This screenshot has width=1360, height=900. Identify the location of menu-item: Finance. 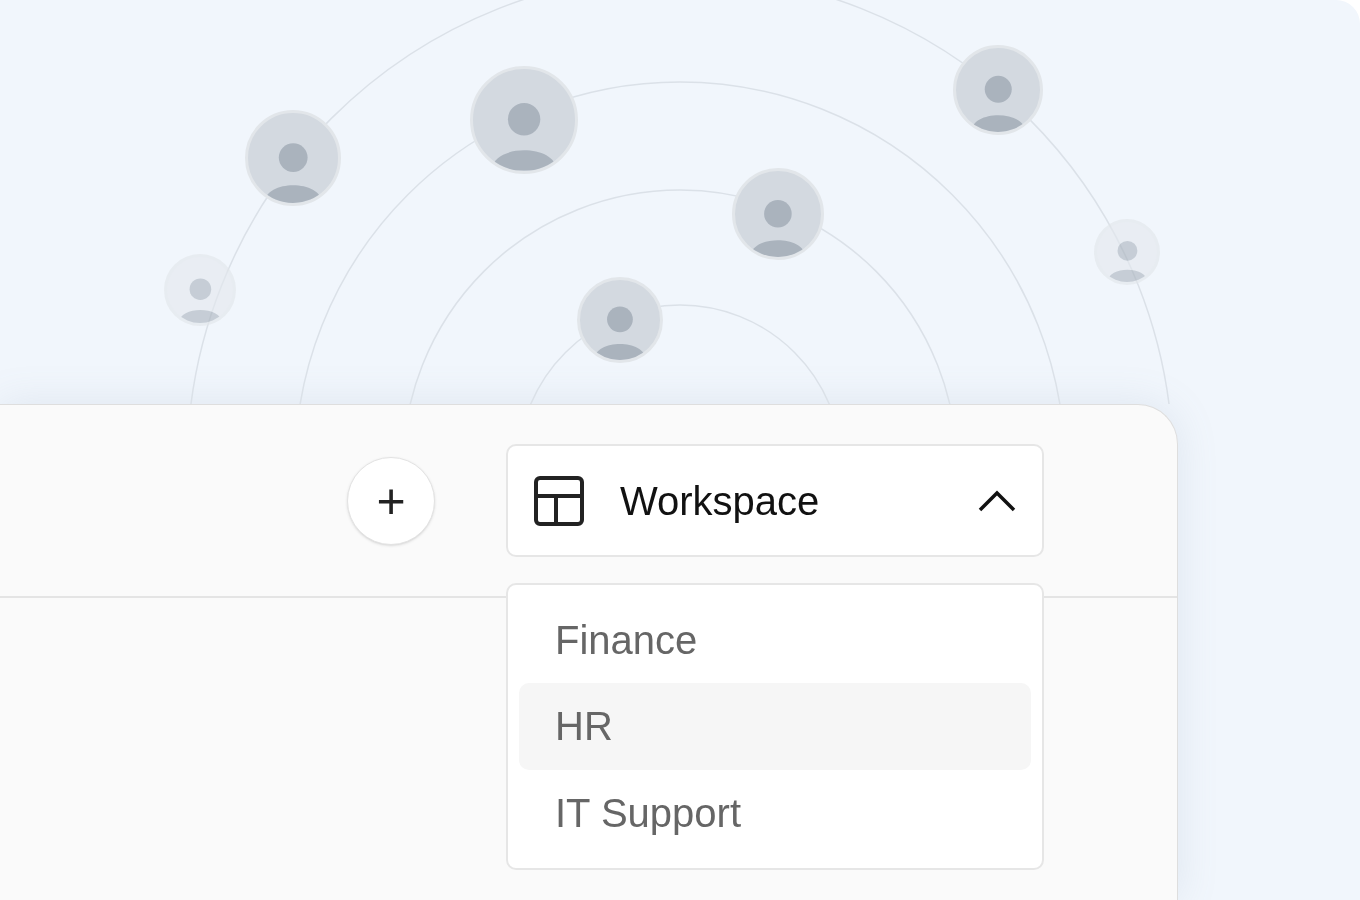
(775, 640).